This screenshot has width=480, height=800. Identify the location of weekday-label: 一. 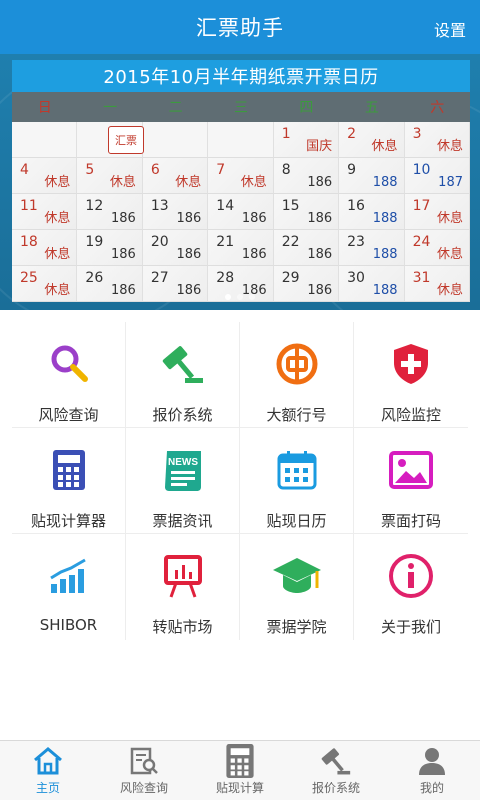
(110, 108).